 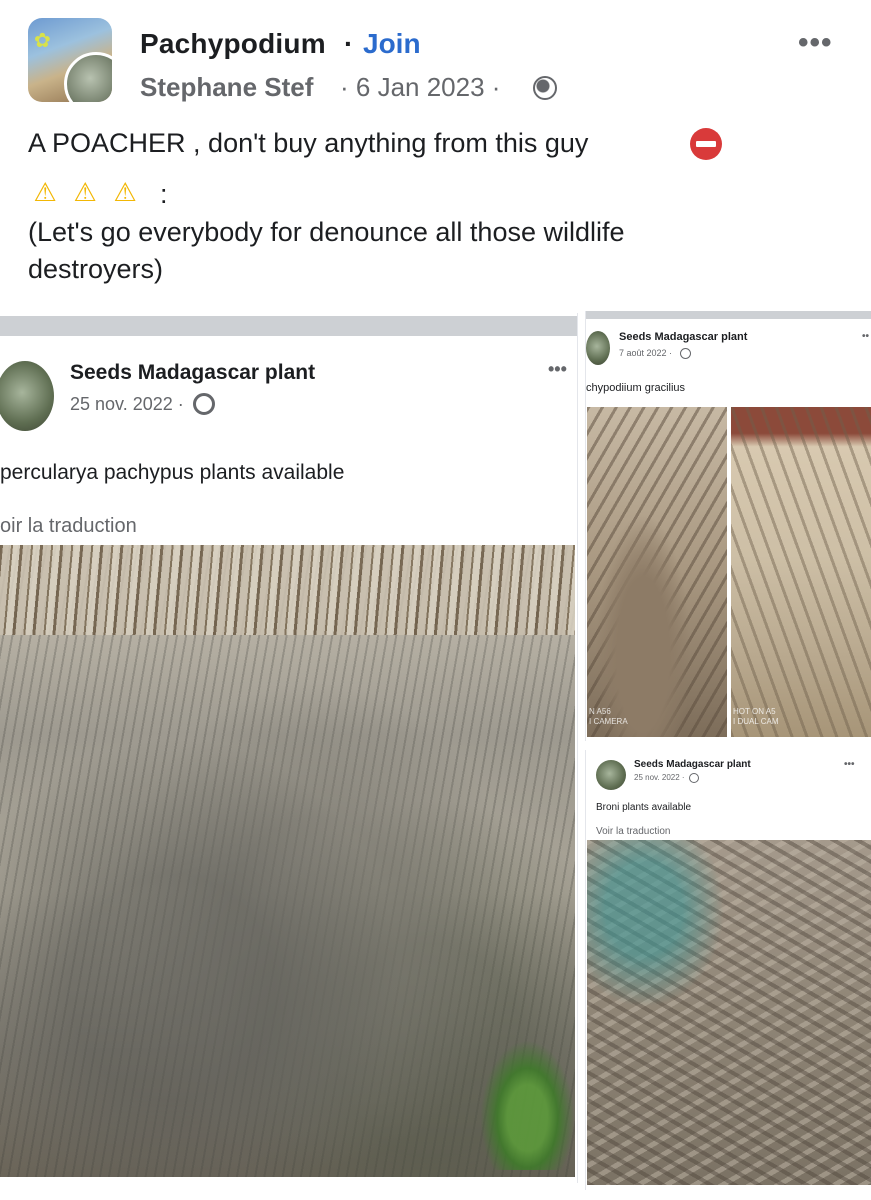 What do you see at coordinates (42, 41) in the screenshot?
I see `plant-icon: ✿` at bounding box center [42, 41].